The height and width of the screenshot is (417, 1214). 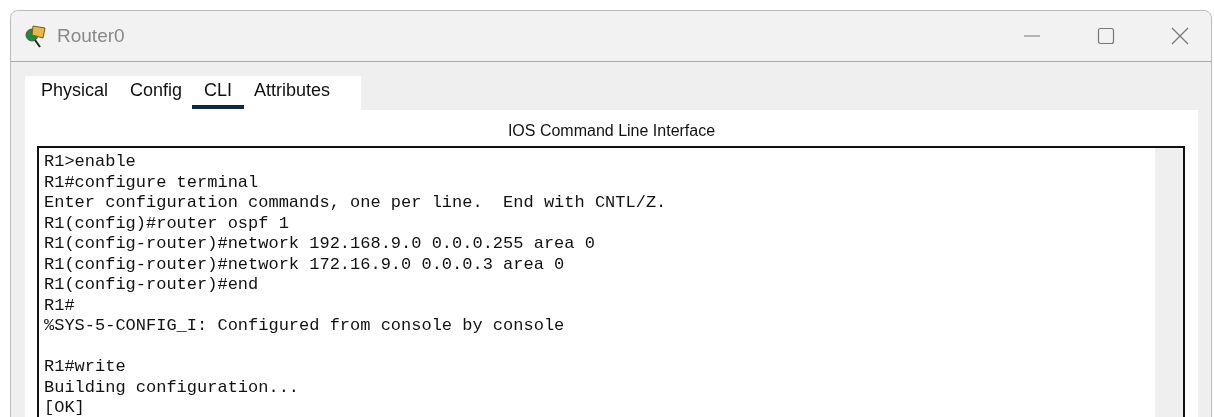 I want to click on router-icon, so click(x=36, y=36).